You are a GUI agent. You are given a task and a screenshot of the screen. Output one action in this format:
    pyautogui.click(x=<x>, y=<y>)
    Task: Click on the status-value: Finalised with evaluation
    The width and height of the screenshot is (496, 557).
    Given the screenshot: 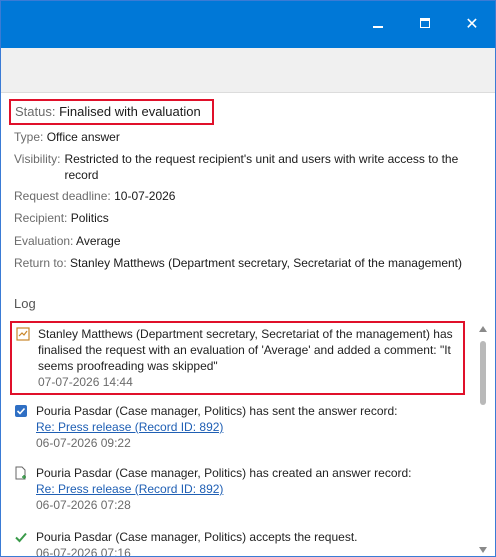 What is the action you would take?
    pyautogui.click(x=130, y=111)
    